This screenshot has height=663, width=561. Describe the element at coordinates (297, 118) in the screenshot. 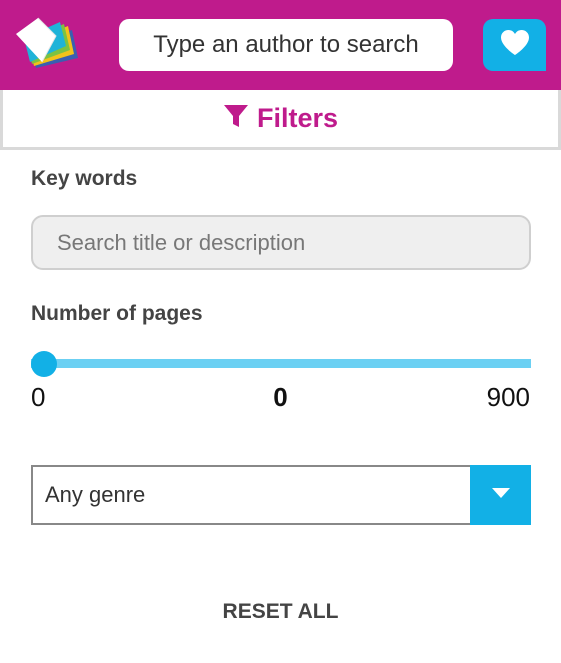

I see `filters-label: Filters` at that location.